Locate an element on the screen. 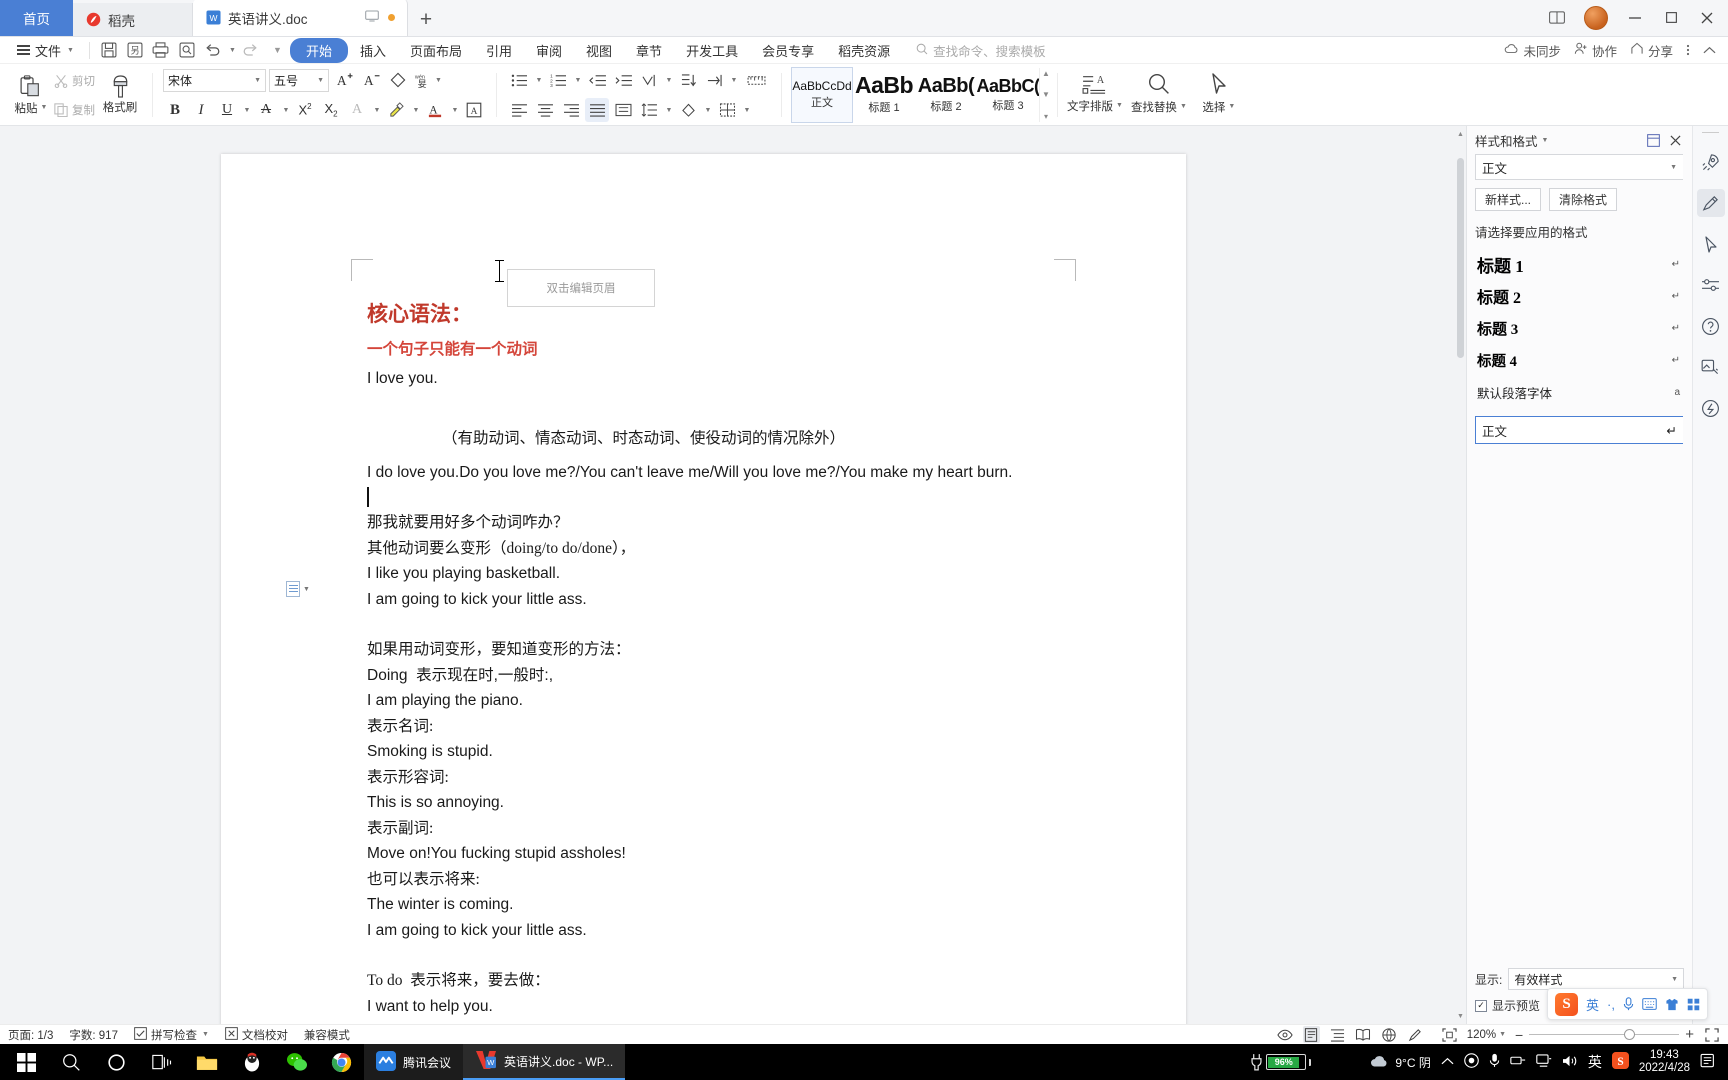 Image resolution: width=1728 pixels, height=1080 pixels. align-center-button is located at coordinates (545, 110).